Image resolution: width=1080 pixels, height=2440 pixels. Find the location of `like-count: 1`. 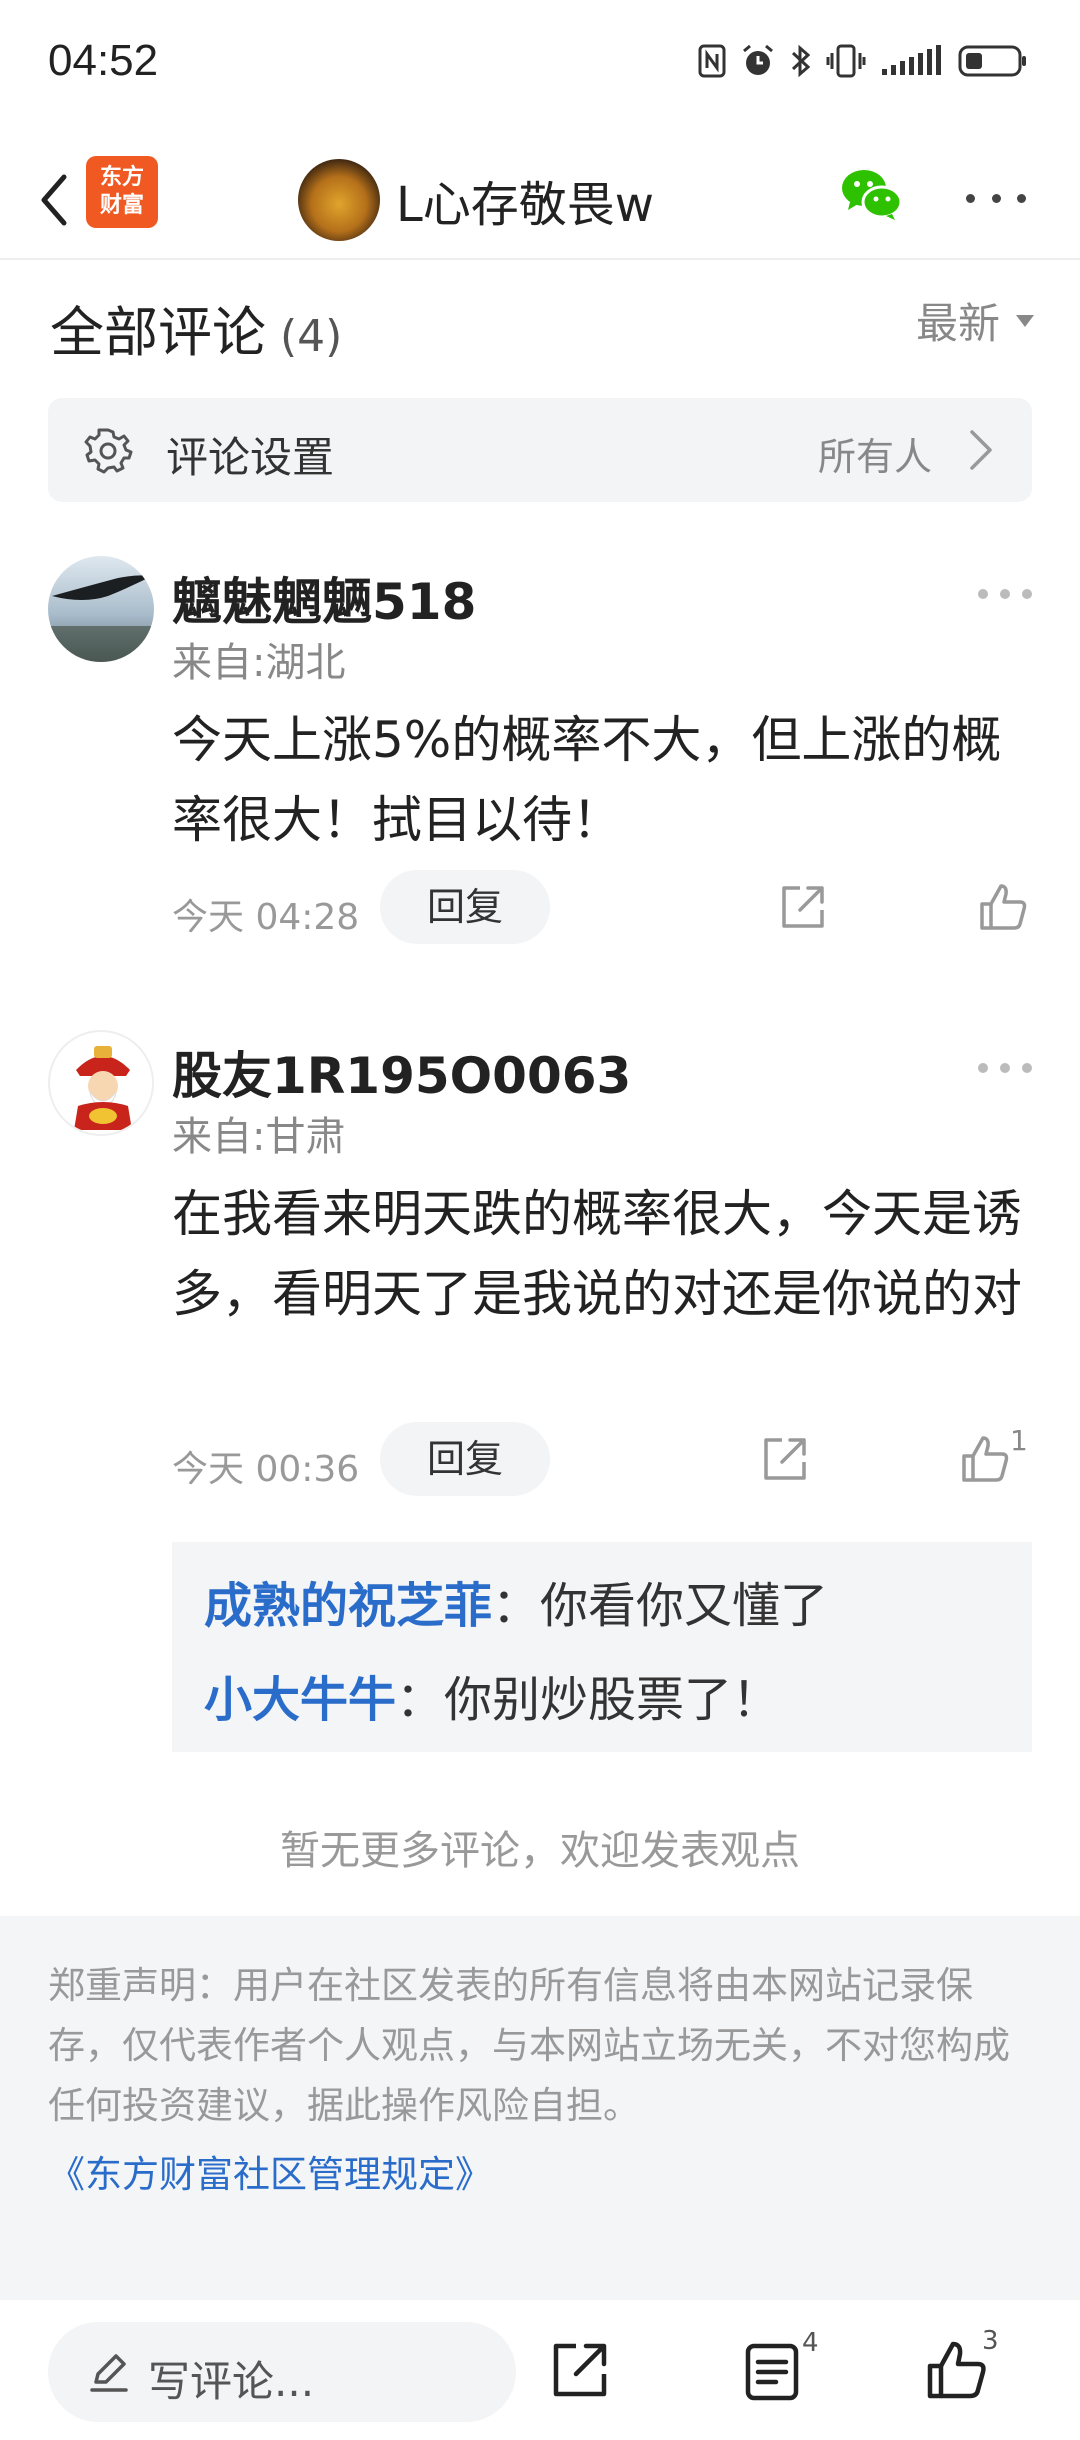

like-count: 1 is located at coordinates (1019, 1440).